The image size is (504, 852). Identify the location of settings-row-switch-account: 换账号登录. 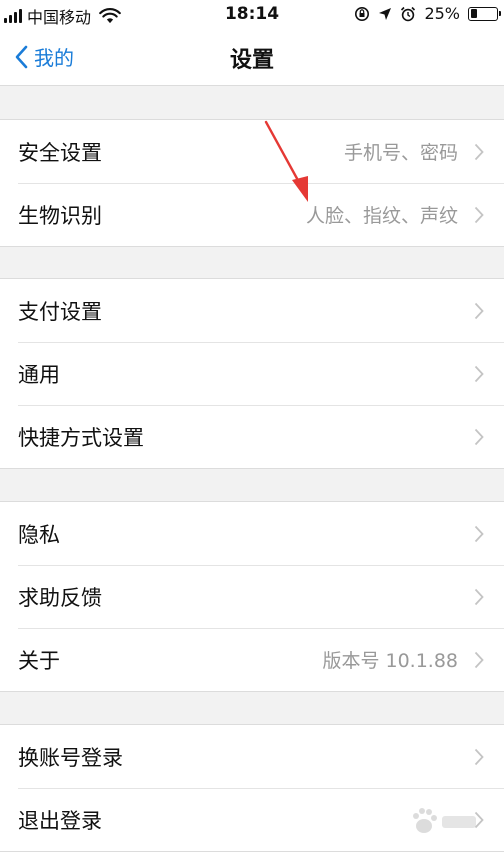
(252, 756).